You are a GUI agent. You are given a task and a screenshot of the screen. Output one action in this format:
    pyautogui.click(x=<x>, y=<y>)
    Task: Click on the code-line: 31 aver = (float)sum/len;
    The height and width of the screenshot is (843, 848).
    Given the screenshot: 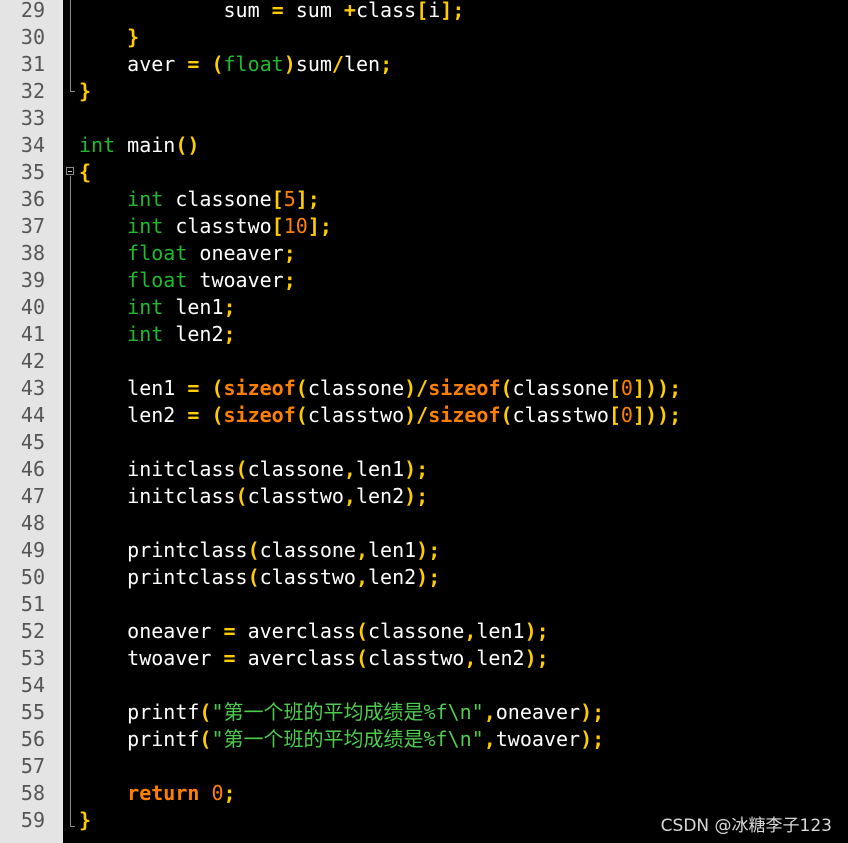 What is the action you would take?
    pyautogui.click(x=424, y=64)
    